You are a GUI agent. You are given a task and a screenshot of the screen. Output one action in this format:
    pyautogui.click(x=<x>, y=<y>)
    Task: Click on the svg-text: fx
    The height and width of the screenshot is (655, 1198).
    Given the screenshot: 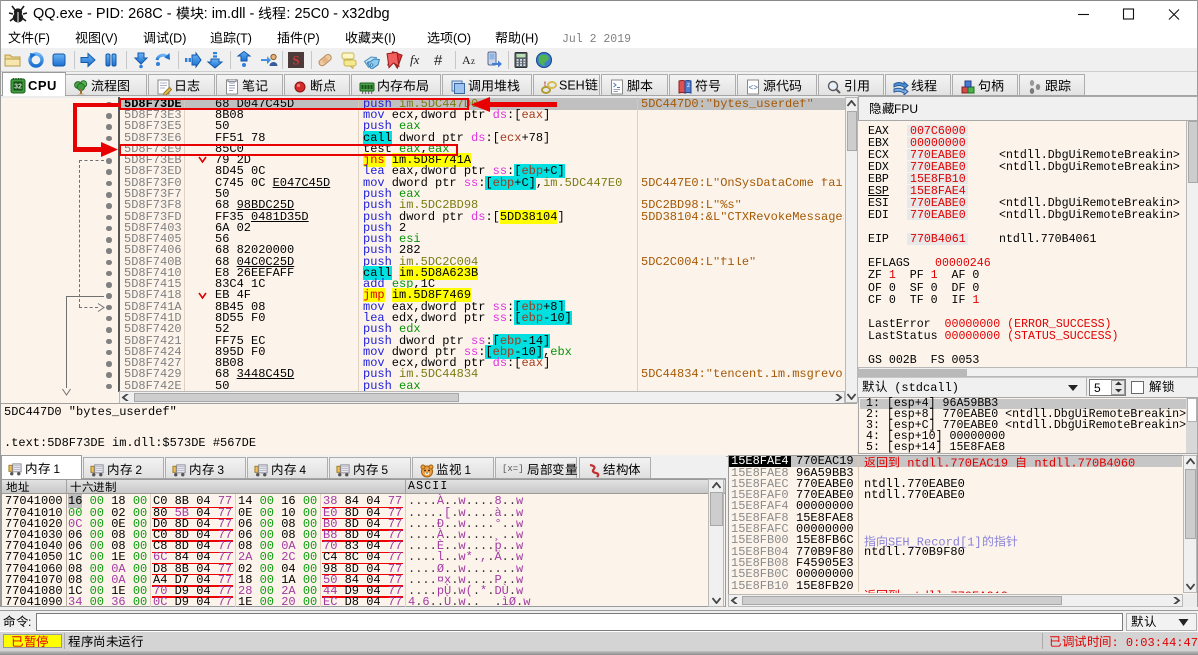 What is the action you would take?
    pyautogui.click(x=415, y=59)
    